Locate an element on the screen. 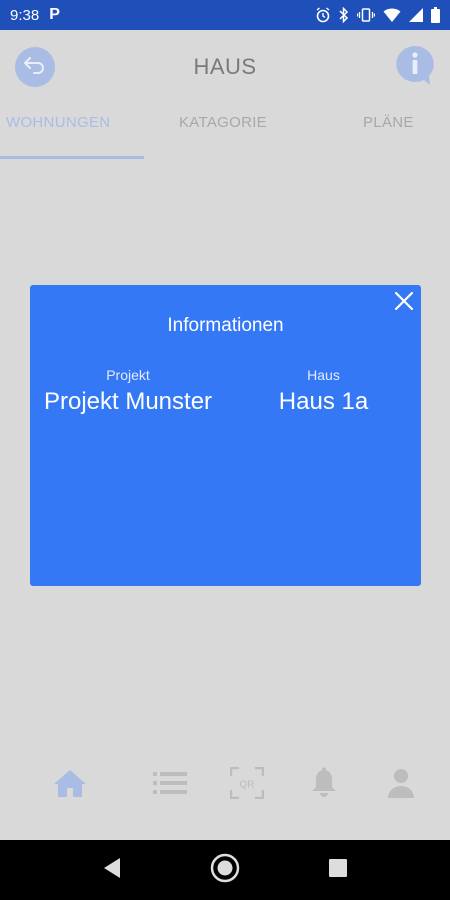 The width and height of the screenshot is (450, 900). system-home-button is located at coordinates (225, 870).